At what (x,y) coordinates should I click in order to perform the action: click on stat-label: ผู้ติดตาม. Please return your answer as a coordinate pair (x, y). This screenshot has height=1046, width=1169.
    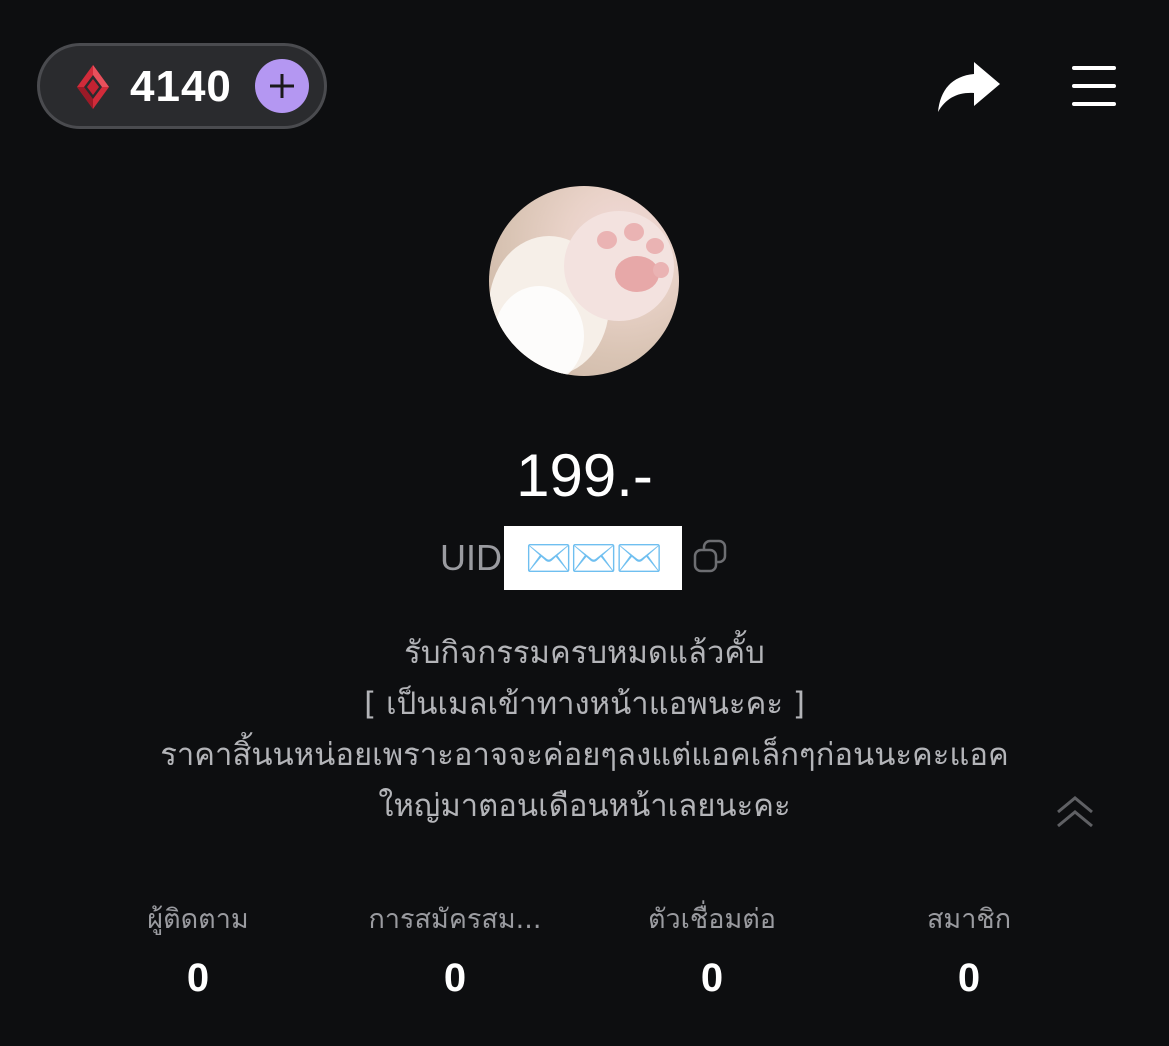
    Looking at the image, I should click on (198, 919).